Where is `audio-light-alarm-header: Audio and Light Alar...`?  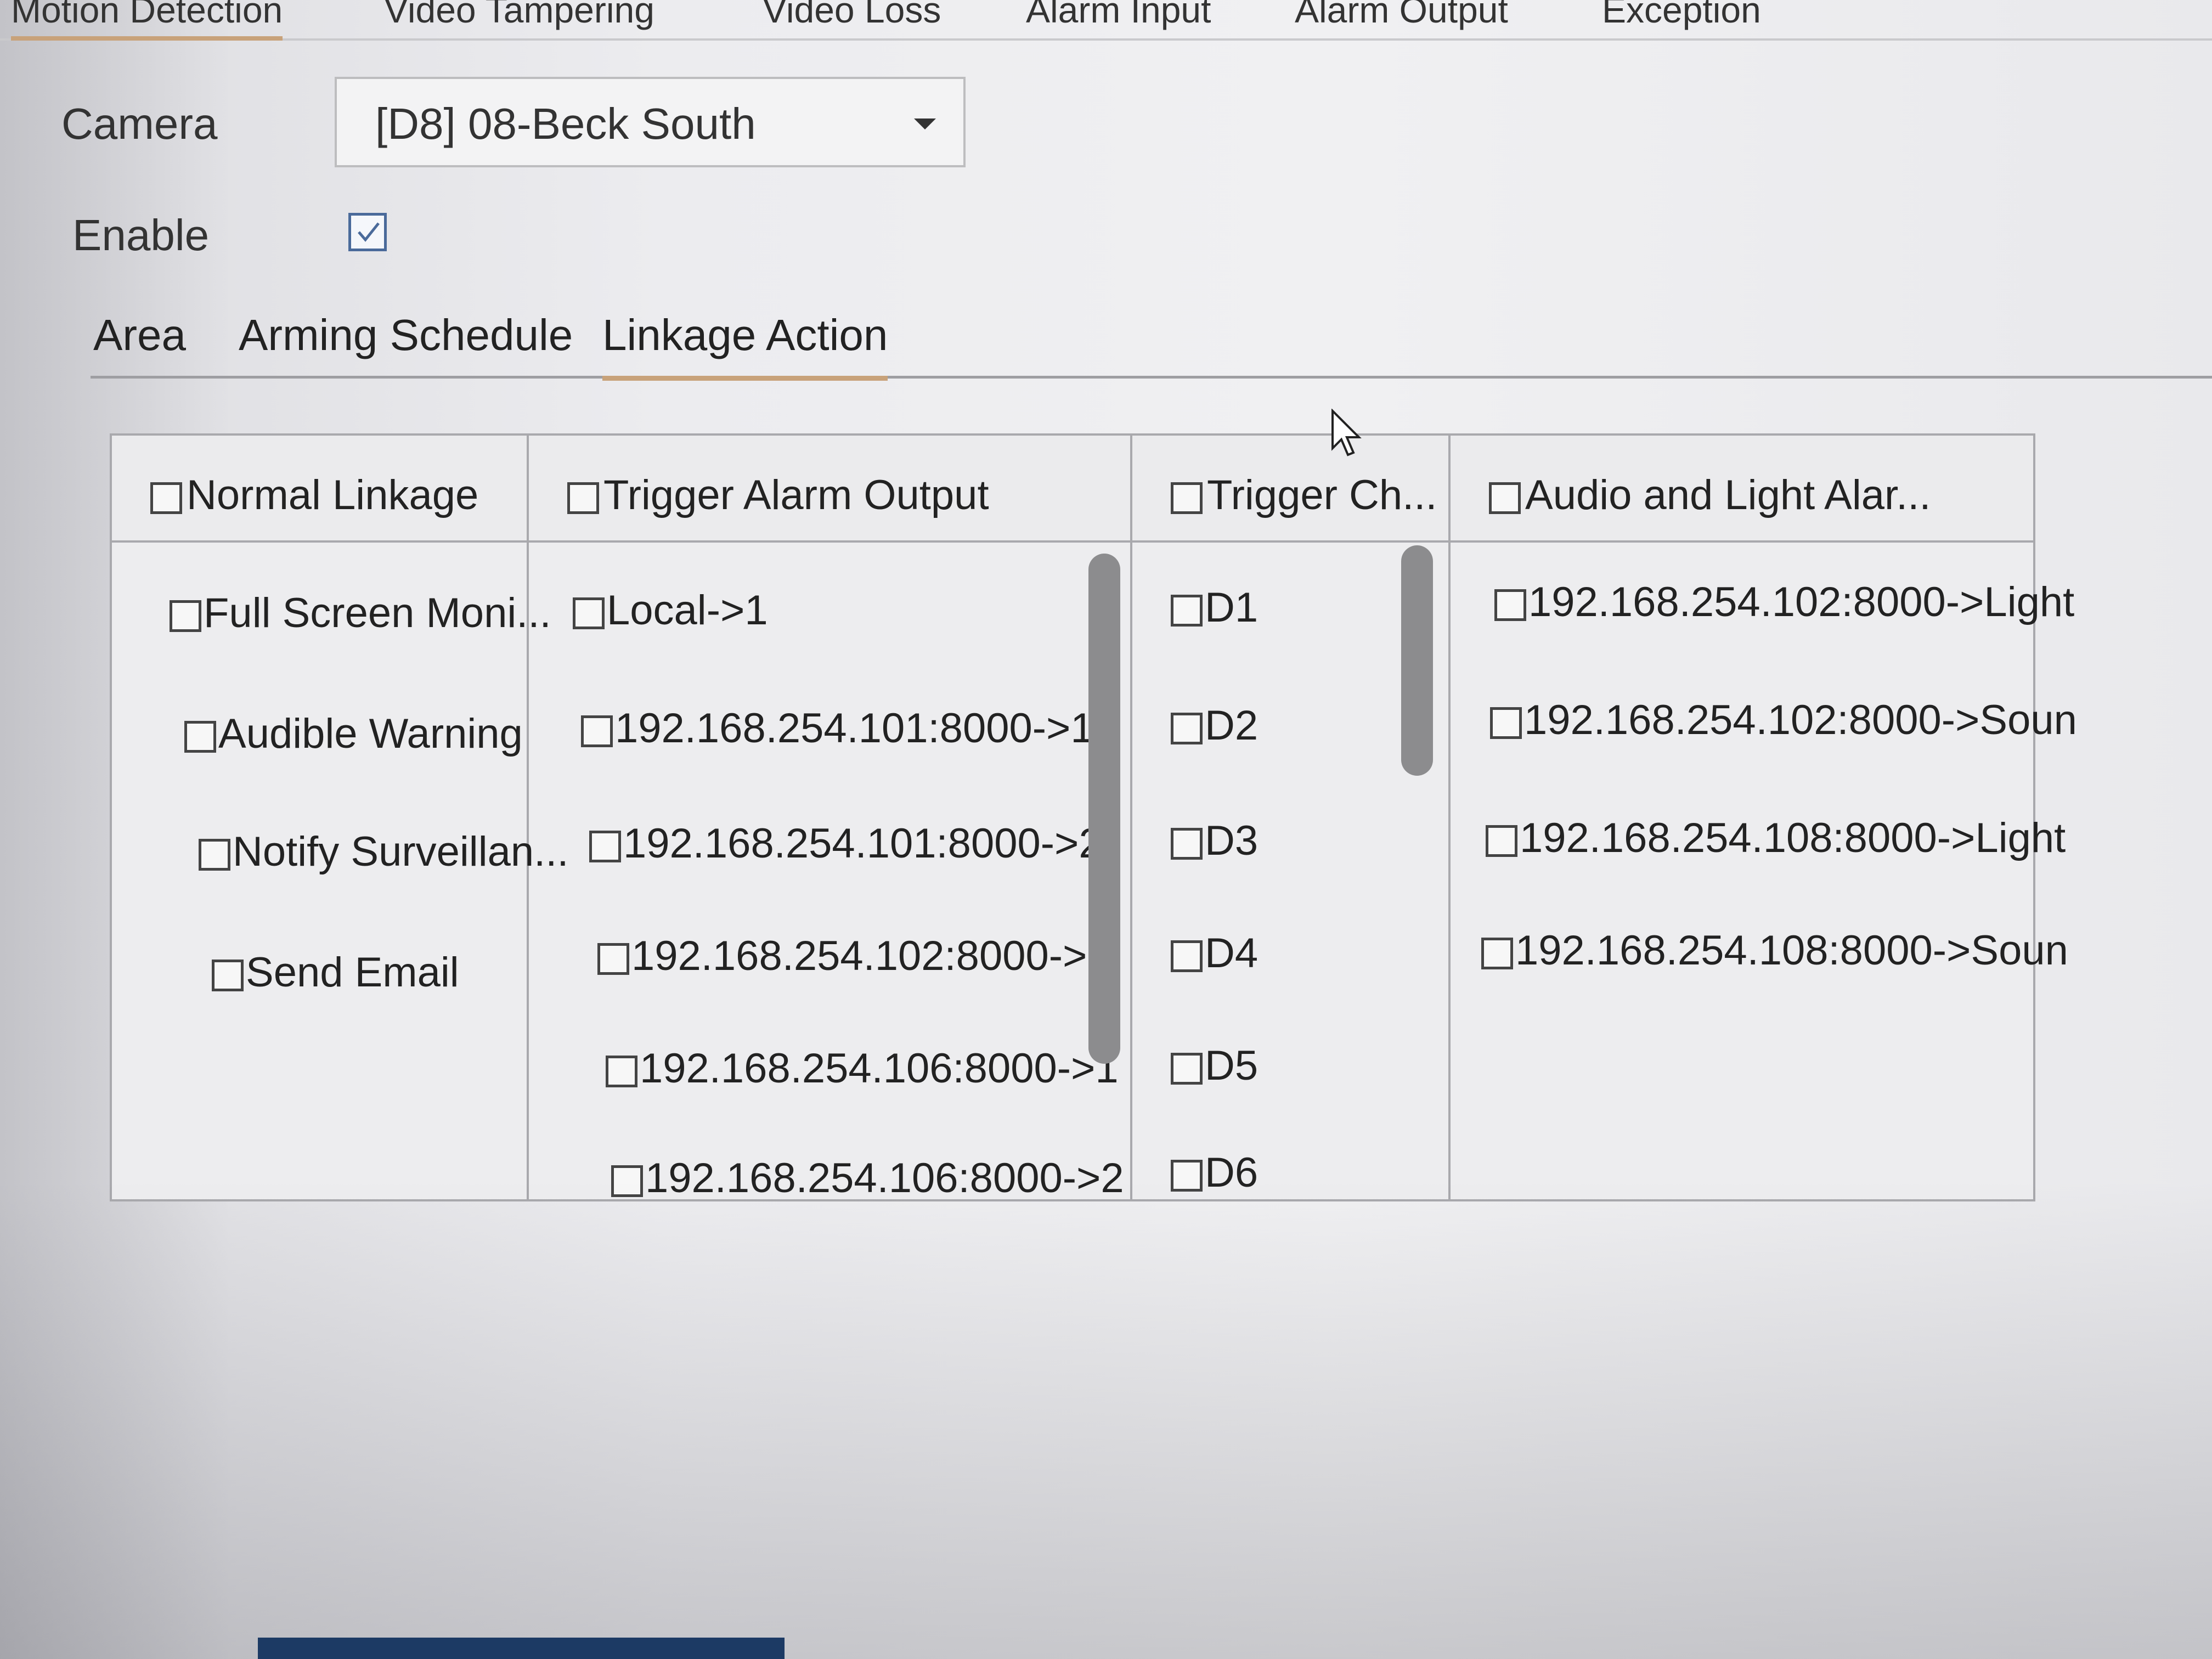
audio-light-alarm-header: Audio and Light Alar... is located at coordinates (1710, 495).